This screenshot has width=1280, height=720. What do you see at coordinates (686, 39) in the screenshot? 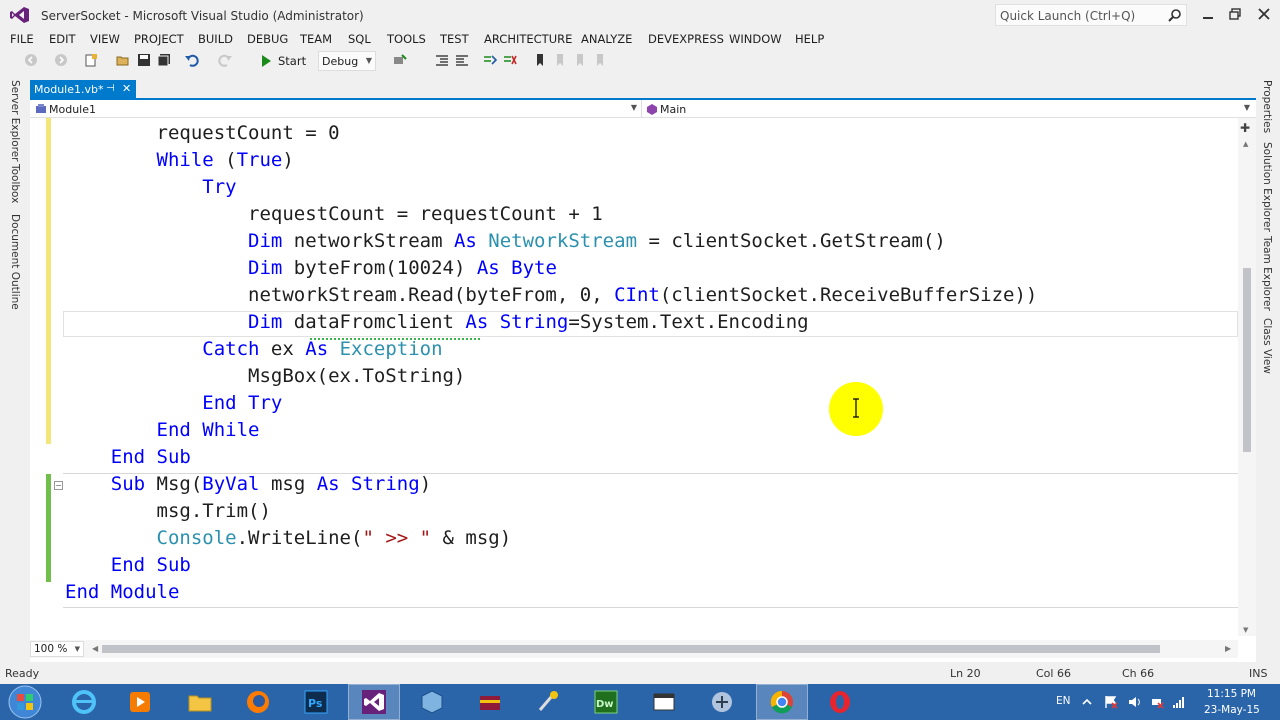
I see `menu-devexpress: DEVEXPRESS` at bounding box center [686, 39].